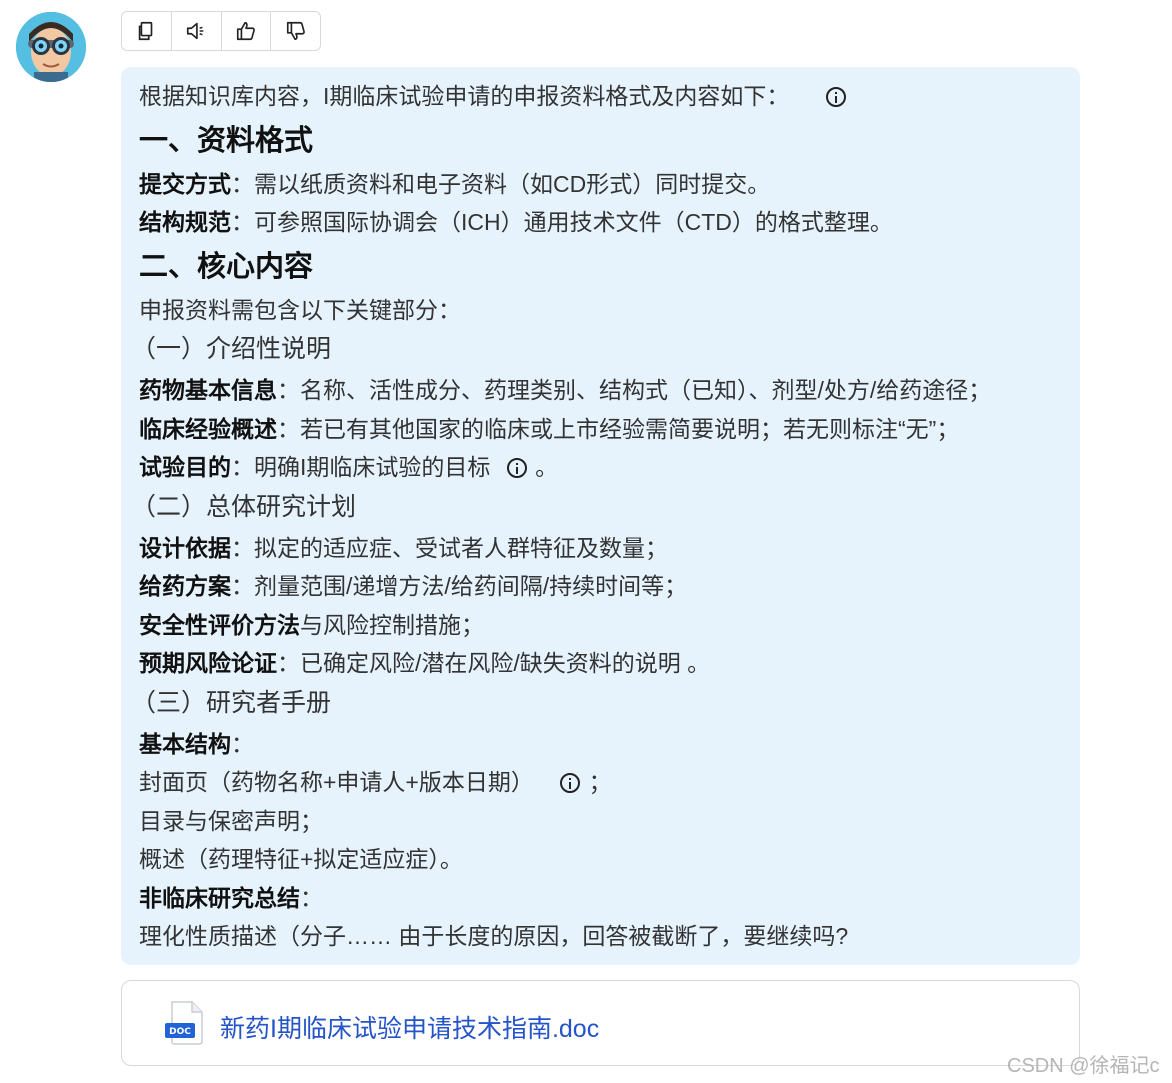 The width and height of the screenshot is (1172, 1083). What do you see at coordinates (311, 898) in the screenshot?
I see `nonclinical-colon: ：` at bounding box center [311, 898].